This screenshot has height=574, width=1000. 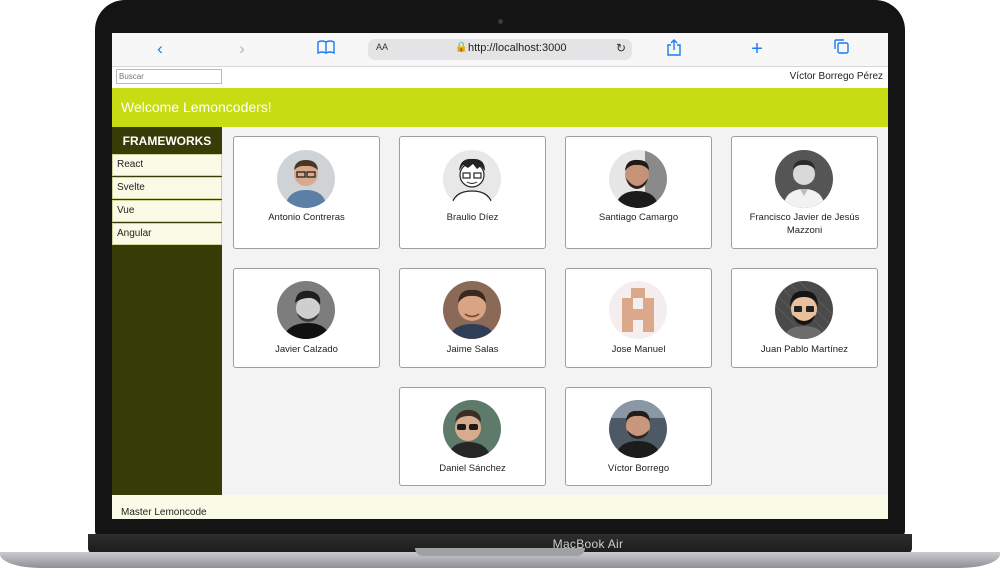 I want to click on member-card: Javier Calzado, so click(x=306, y=318).